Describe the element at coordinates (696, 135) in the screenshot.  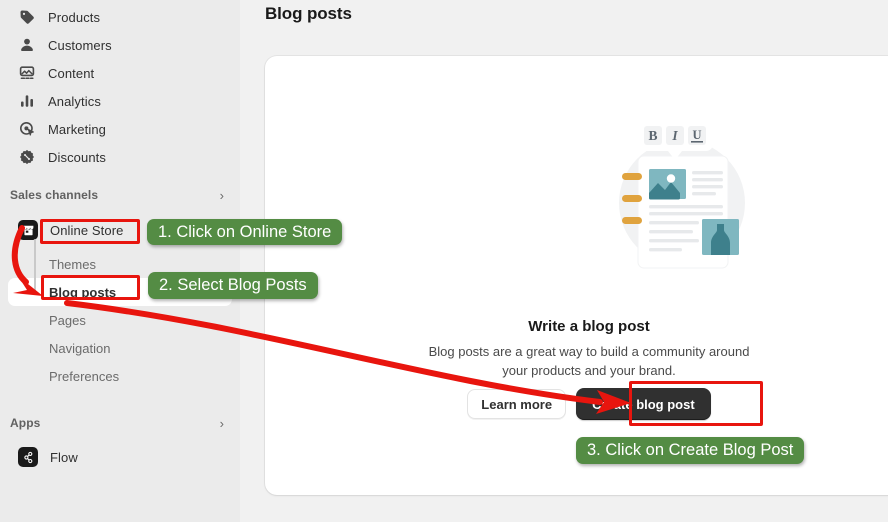
I see `svg-text: U` at that location.